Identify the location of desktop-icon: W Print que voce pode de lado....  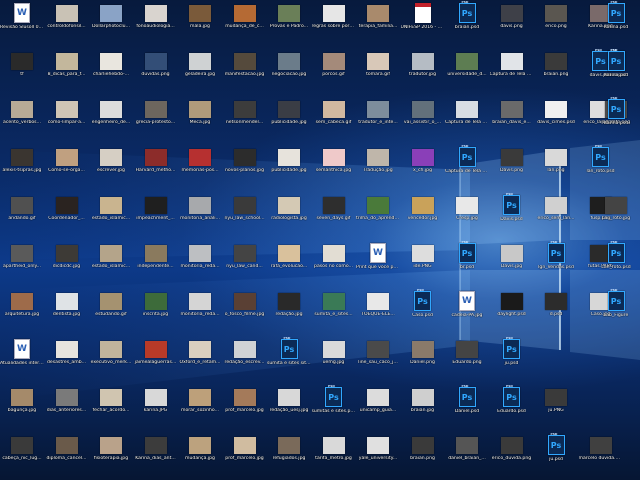
(378, 263).